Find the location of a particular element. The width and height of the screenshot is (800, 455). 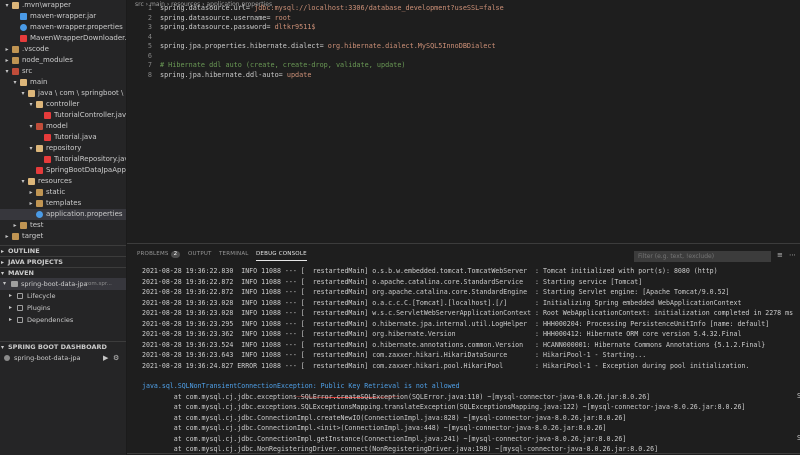

tree-item: TutorialRepository.java is located at coordinates (63, 159).